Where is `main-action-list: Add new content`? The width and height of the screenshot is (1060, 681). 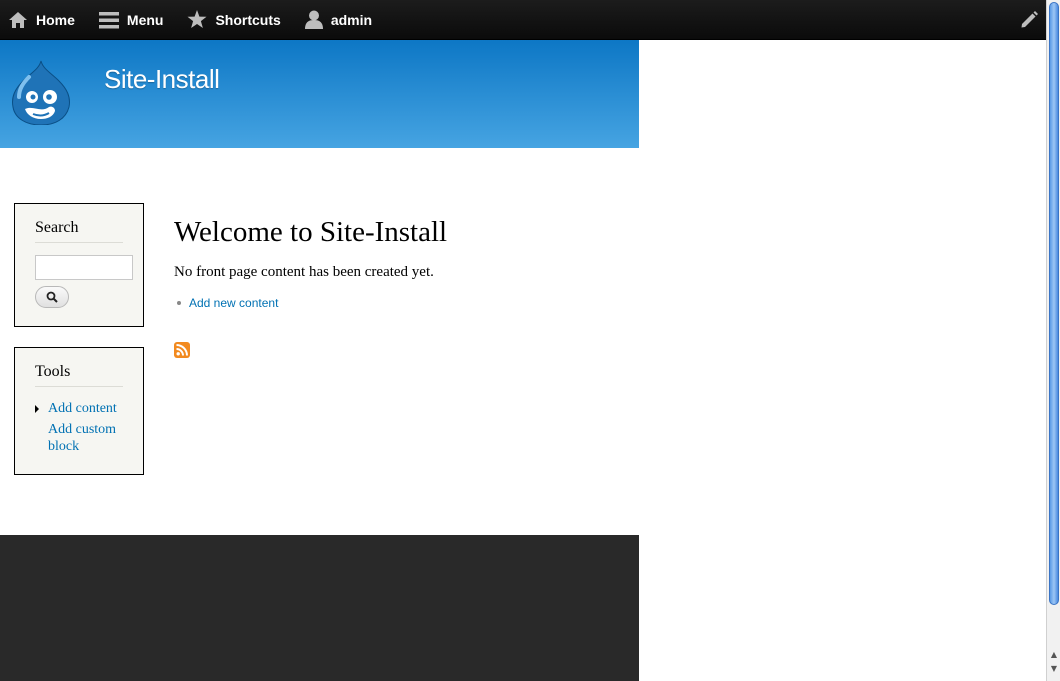 main-action-list: Add new content is located at coordinates (227, 303).